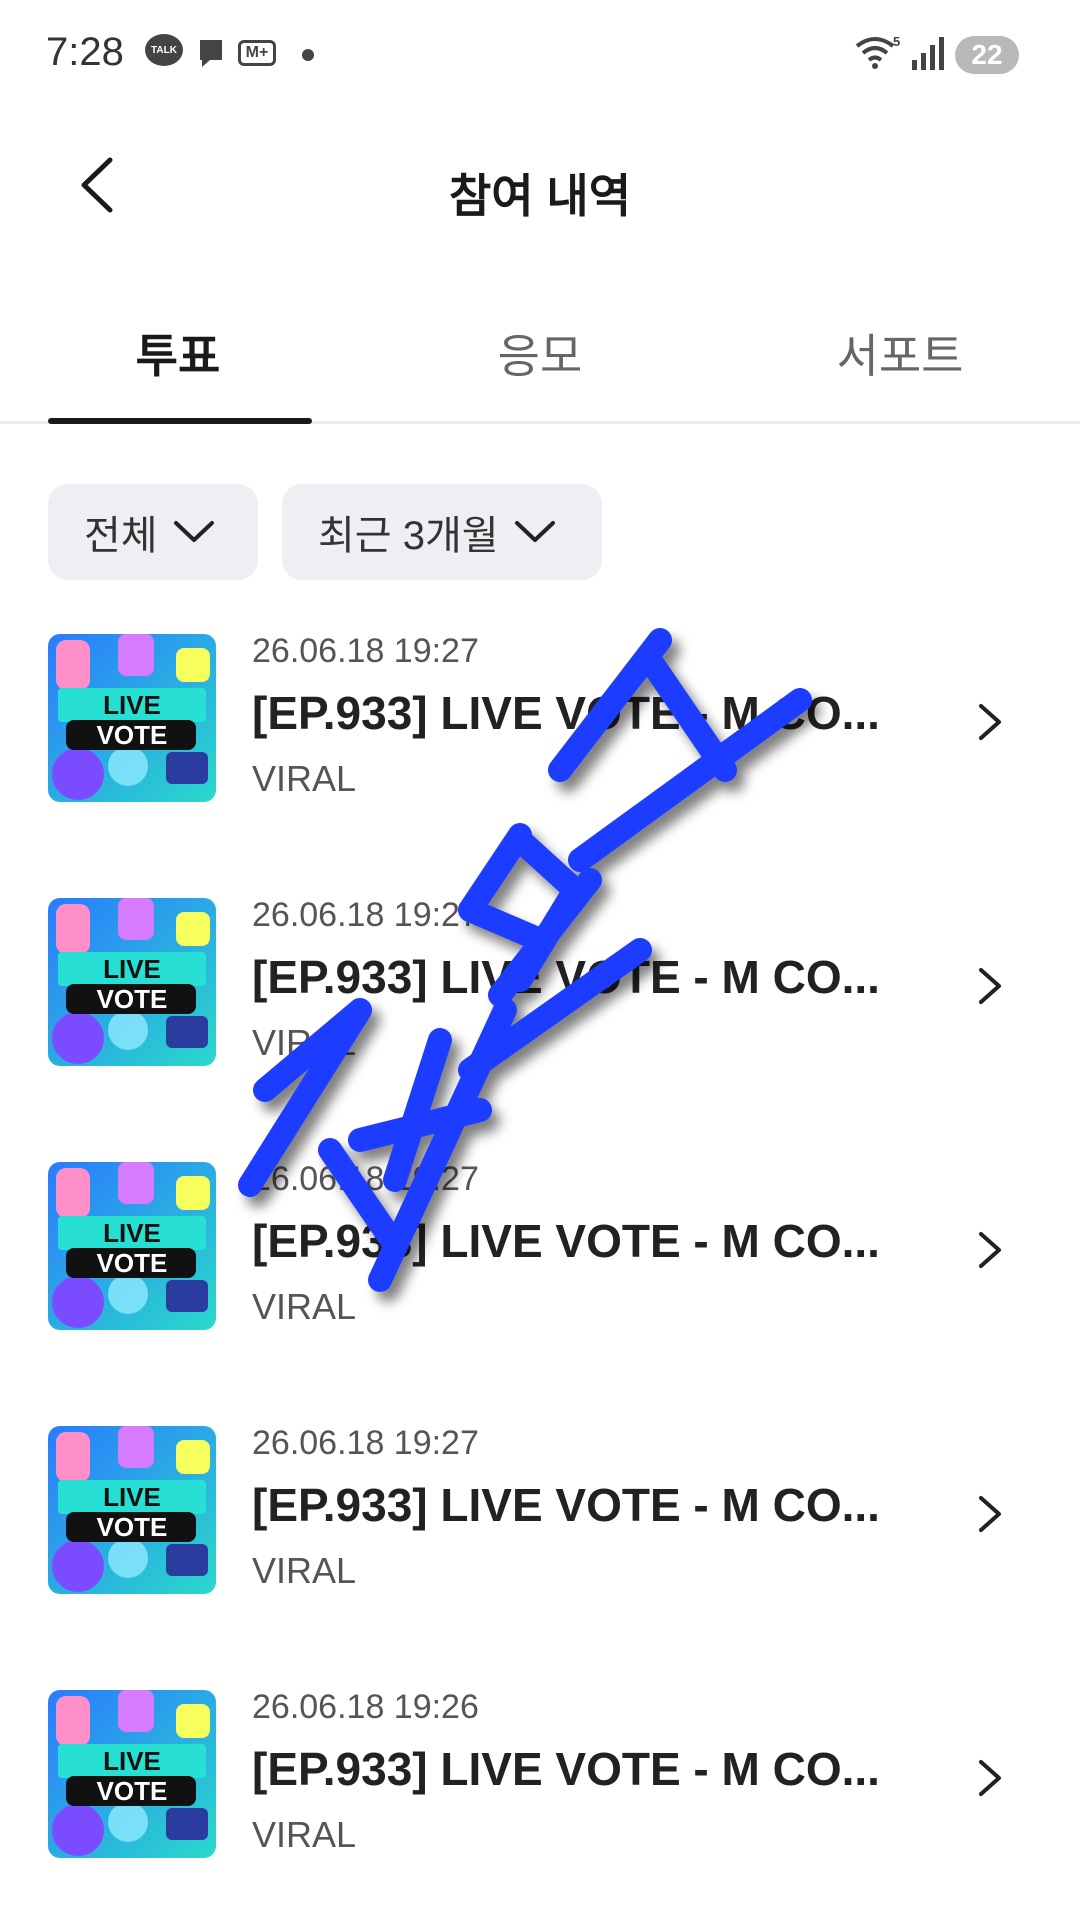  I want to click on filter-category-dropdown: 전체, so click(153, 532).